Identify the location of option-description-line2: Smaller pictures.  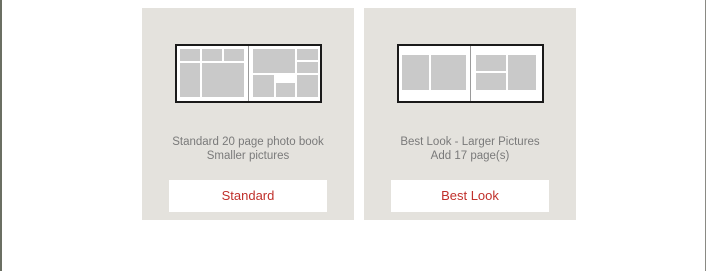
(248, 156).